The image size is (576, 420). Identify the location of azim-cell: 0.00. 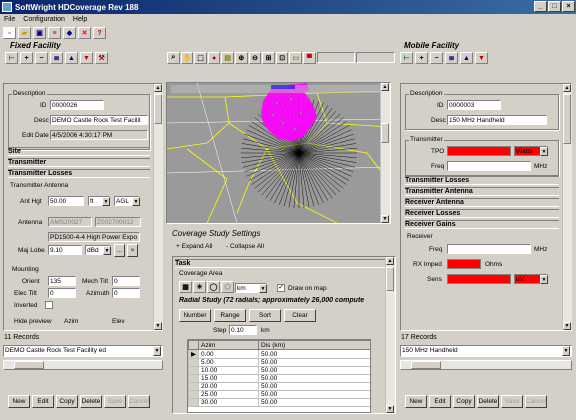
(228, 354).